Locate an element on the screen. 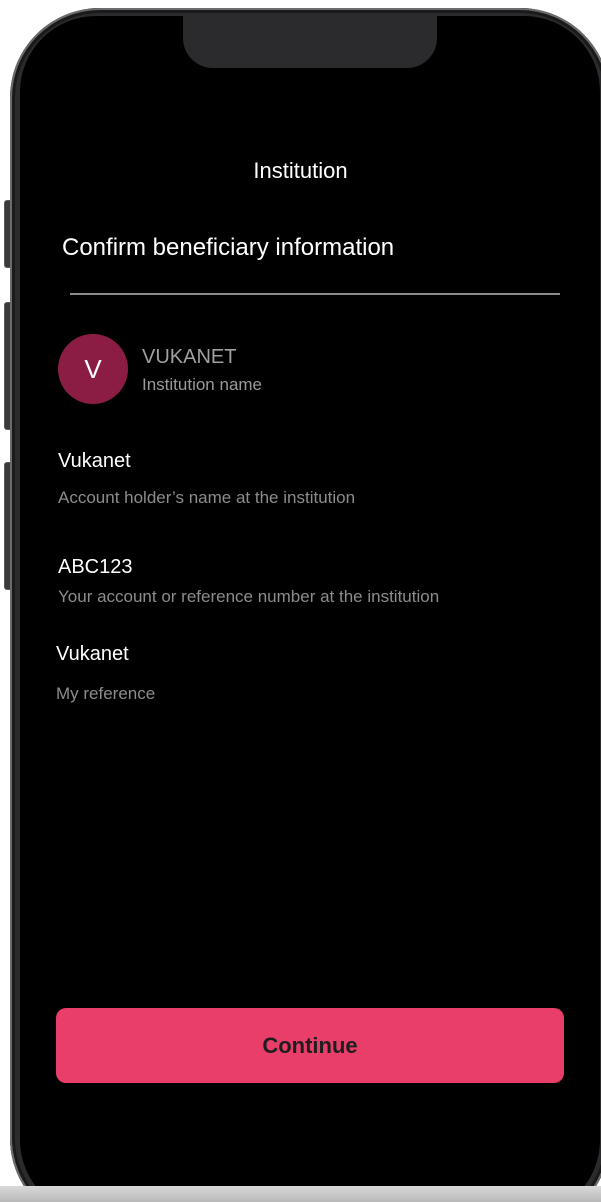  account-number-value: ABC123 is located at coordinates (95, 567).